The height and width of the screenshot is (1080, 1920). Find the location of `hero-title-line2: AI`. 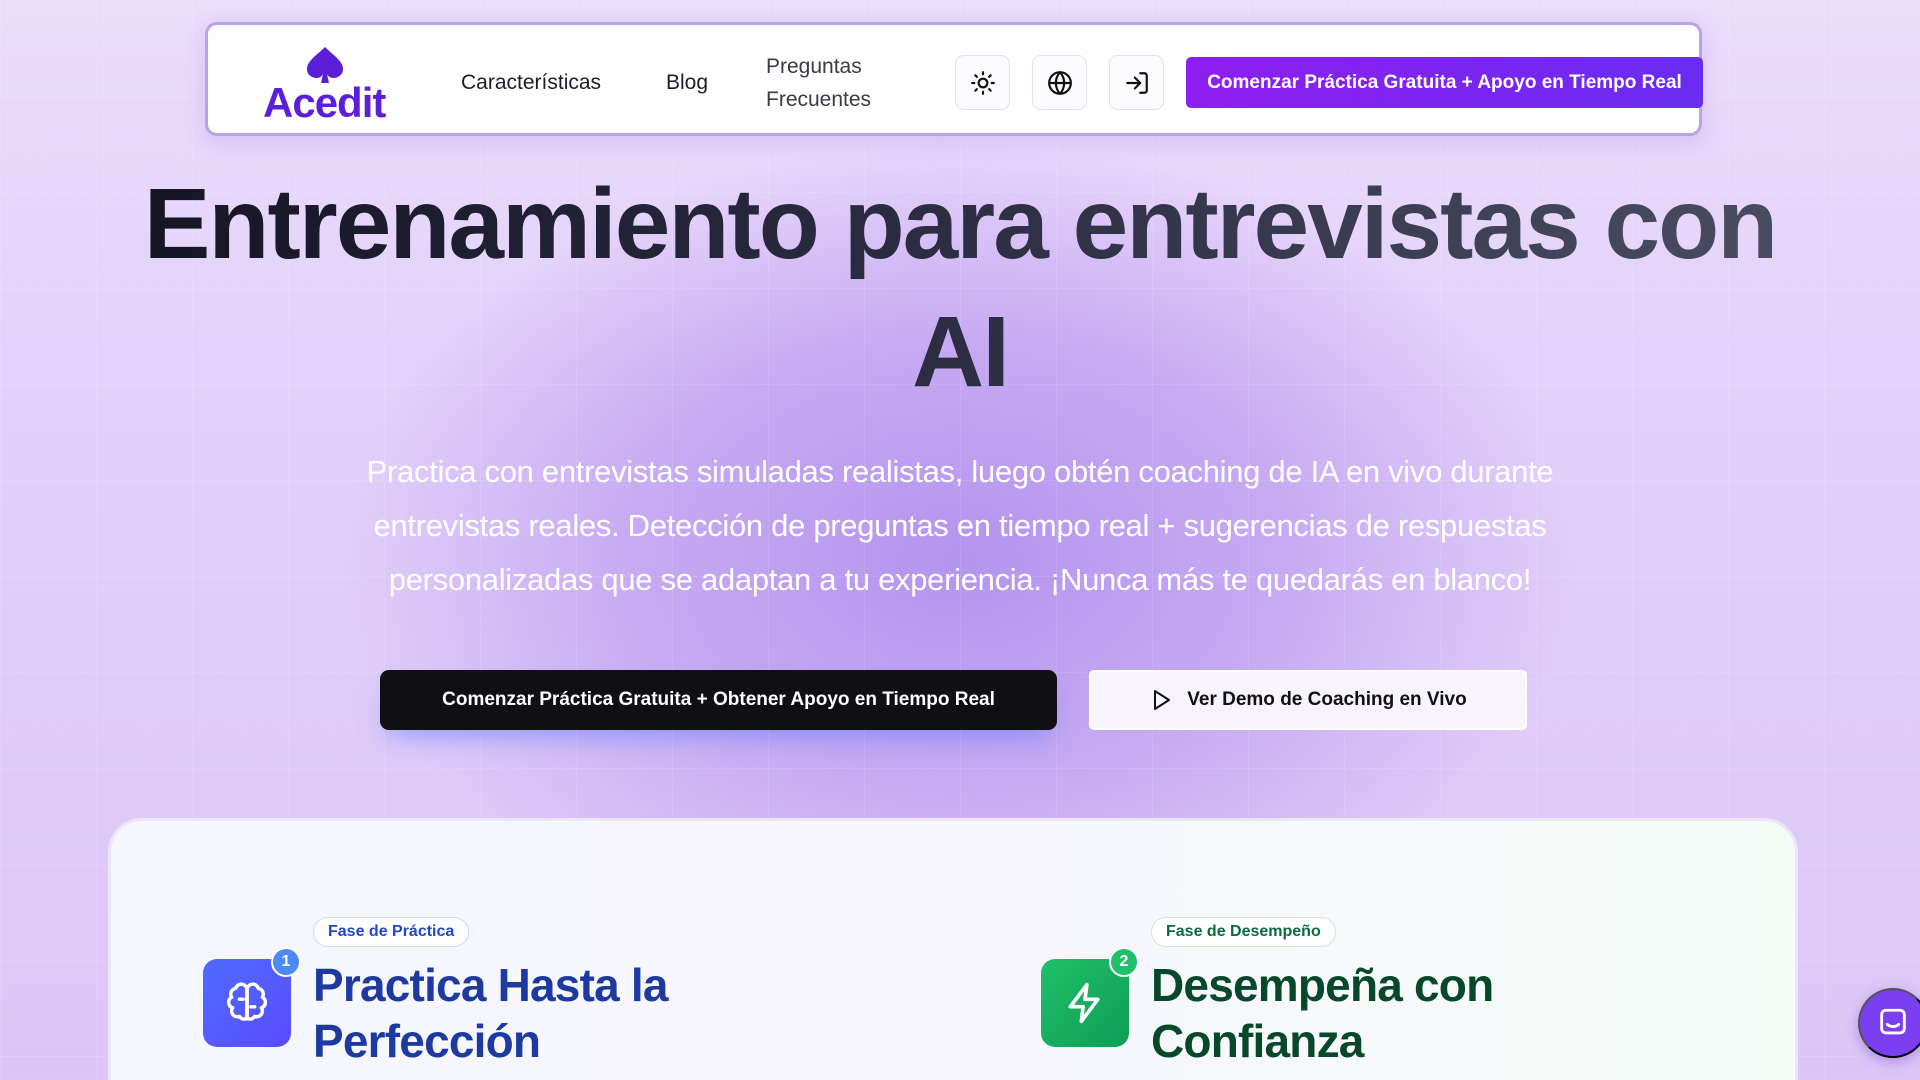

hero-title-line2: AI is located at coordinates (960, 352).